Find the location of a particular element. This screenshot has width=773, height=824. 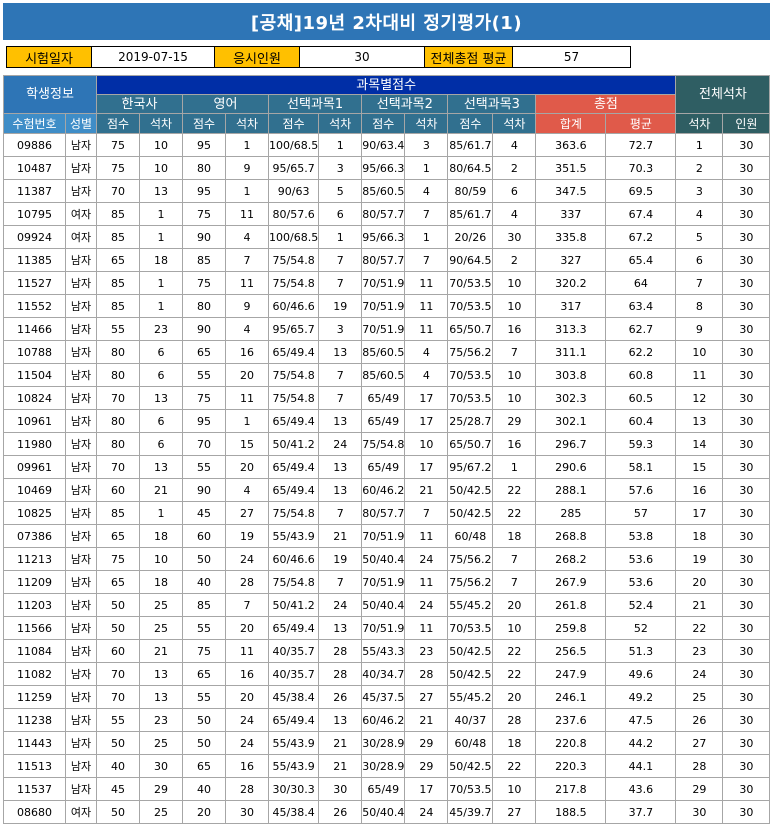

overall-rank-cell: 20 is located at coordinates (699, 582).